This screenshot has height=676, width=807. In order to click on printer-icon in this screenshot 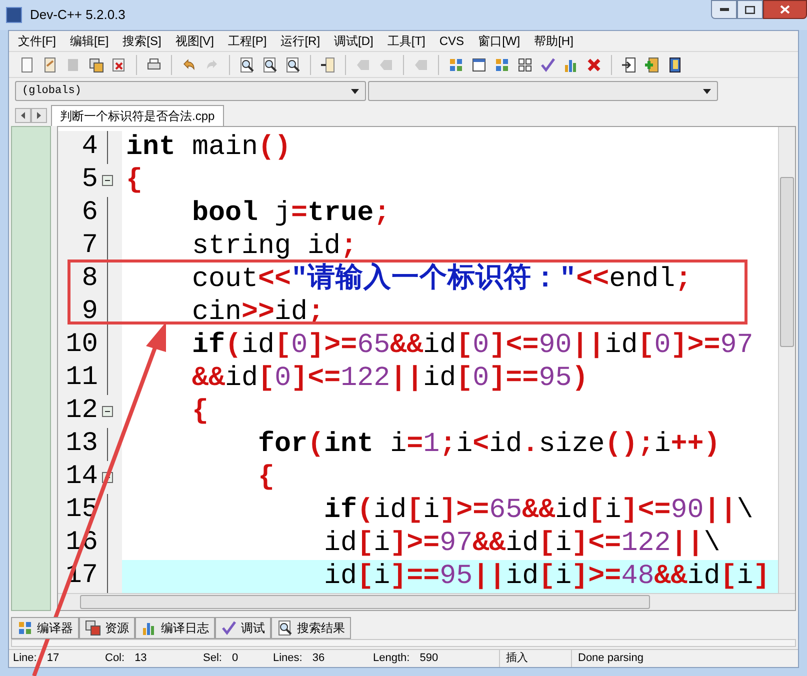, I will do `click(154, 64)`.